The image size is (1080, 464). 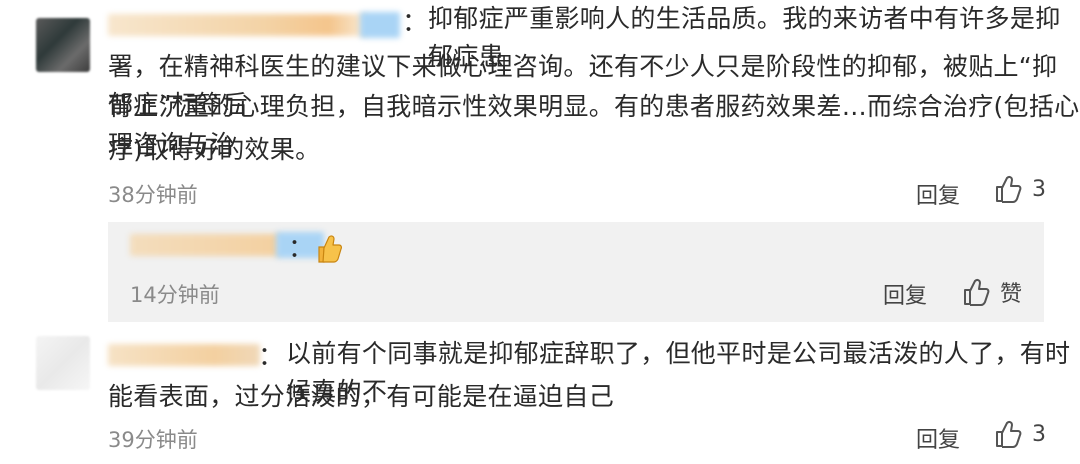 I want to click on reply-time: 14分钟前, so click(x=175, y=295).